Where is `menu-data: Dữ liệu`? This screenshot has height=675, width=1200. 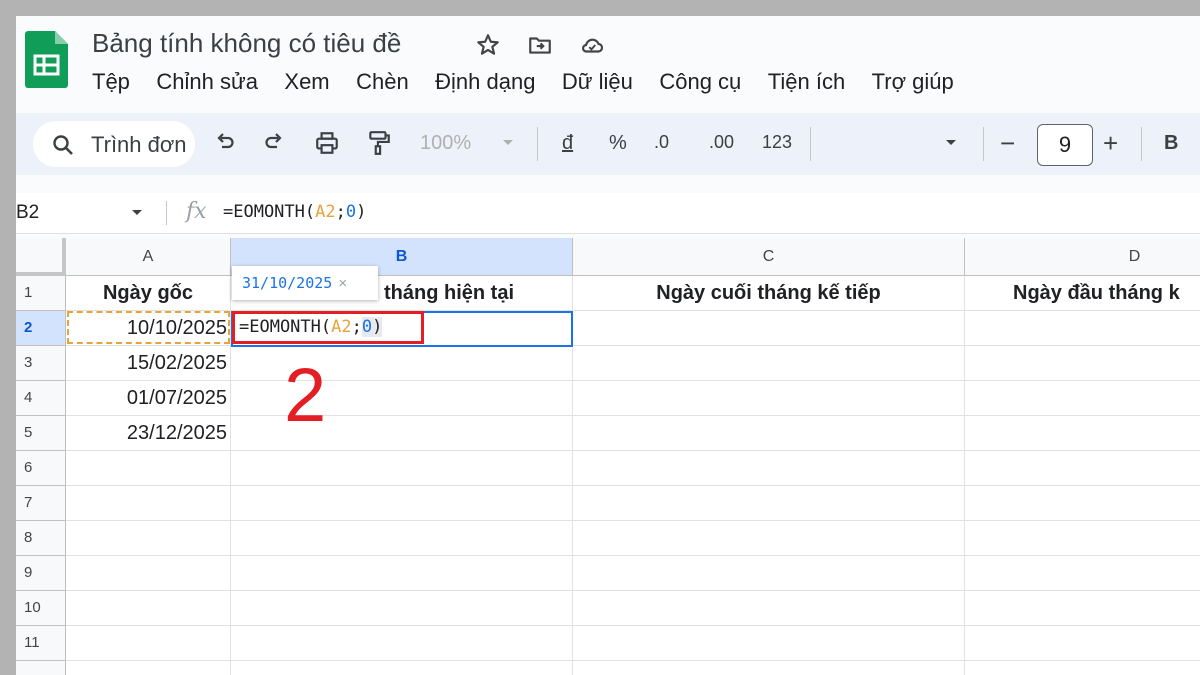
menu-data: Dữ liệu is located at coordinates (597, 82).